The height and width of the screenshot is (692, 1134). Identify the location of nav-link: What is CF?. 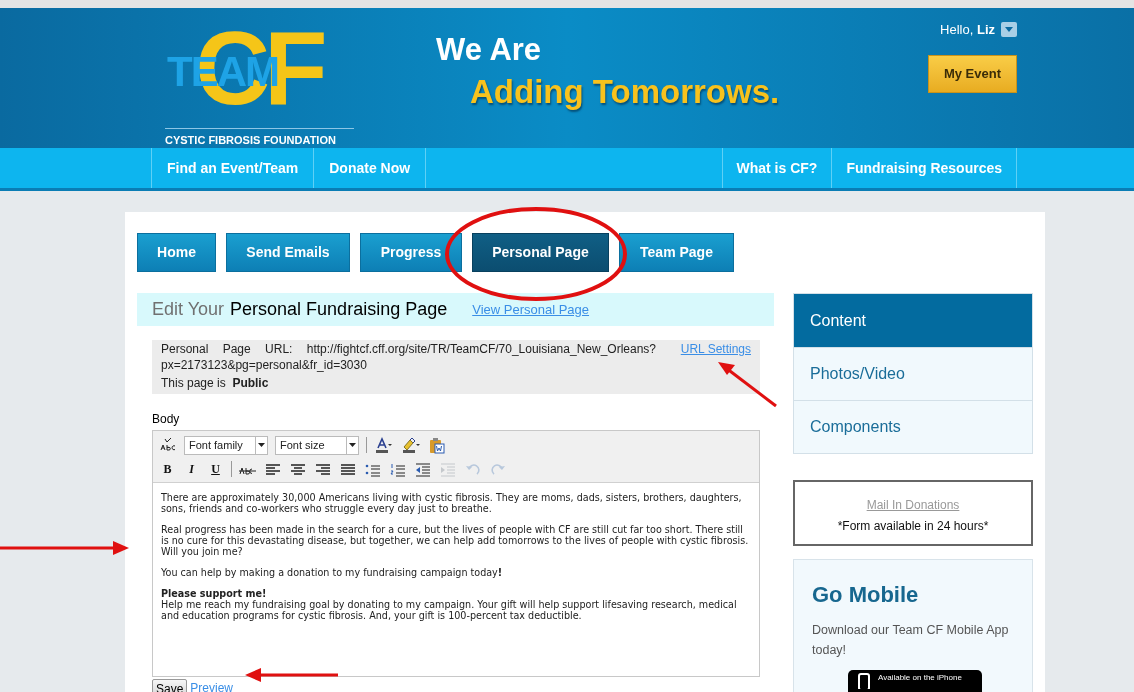
(777, 168).